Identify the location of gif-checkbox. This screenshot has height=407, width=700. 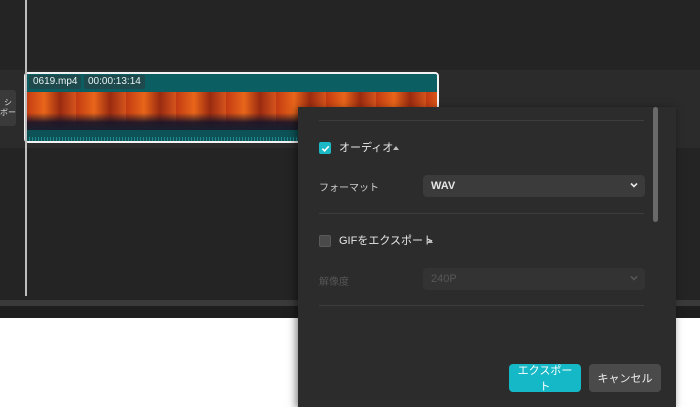
(325, 241).